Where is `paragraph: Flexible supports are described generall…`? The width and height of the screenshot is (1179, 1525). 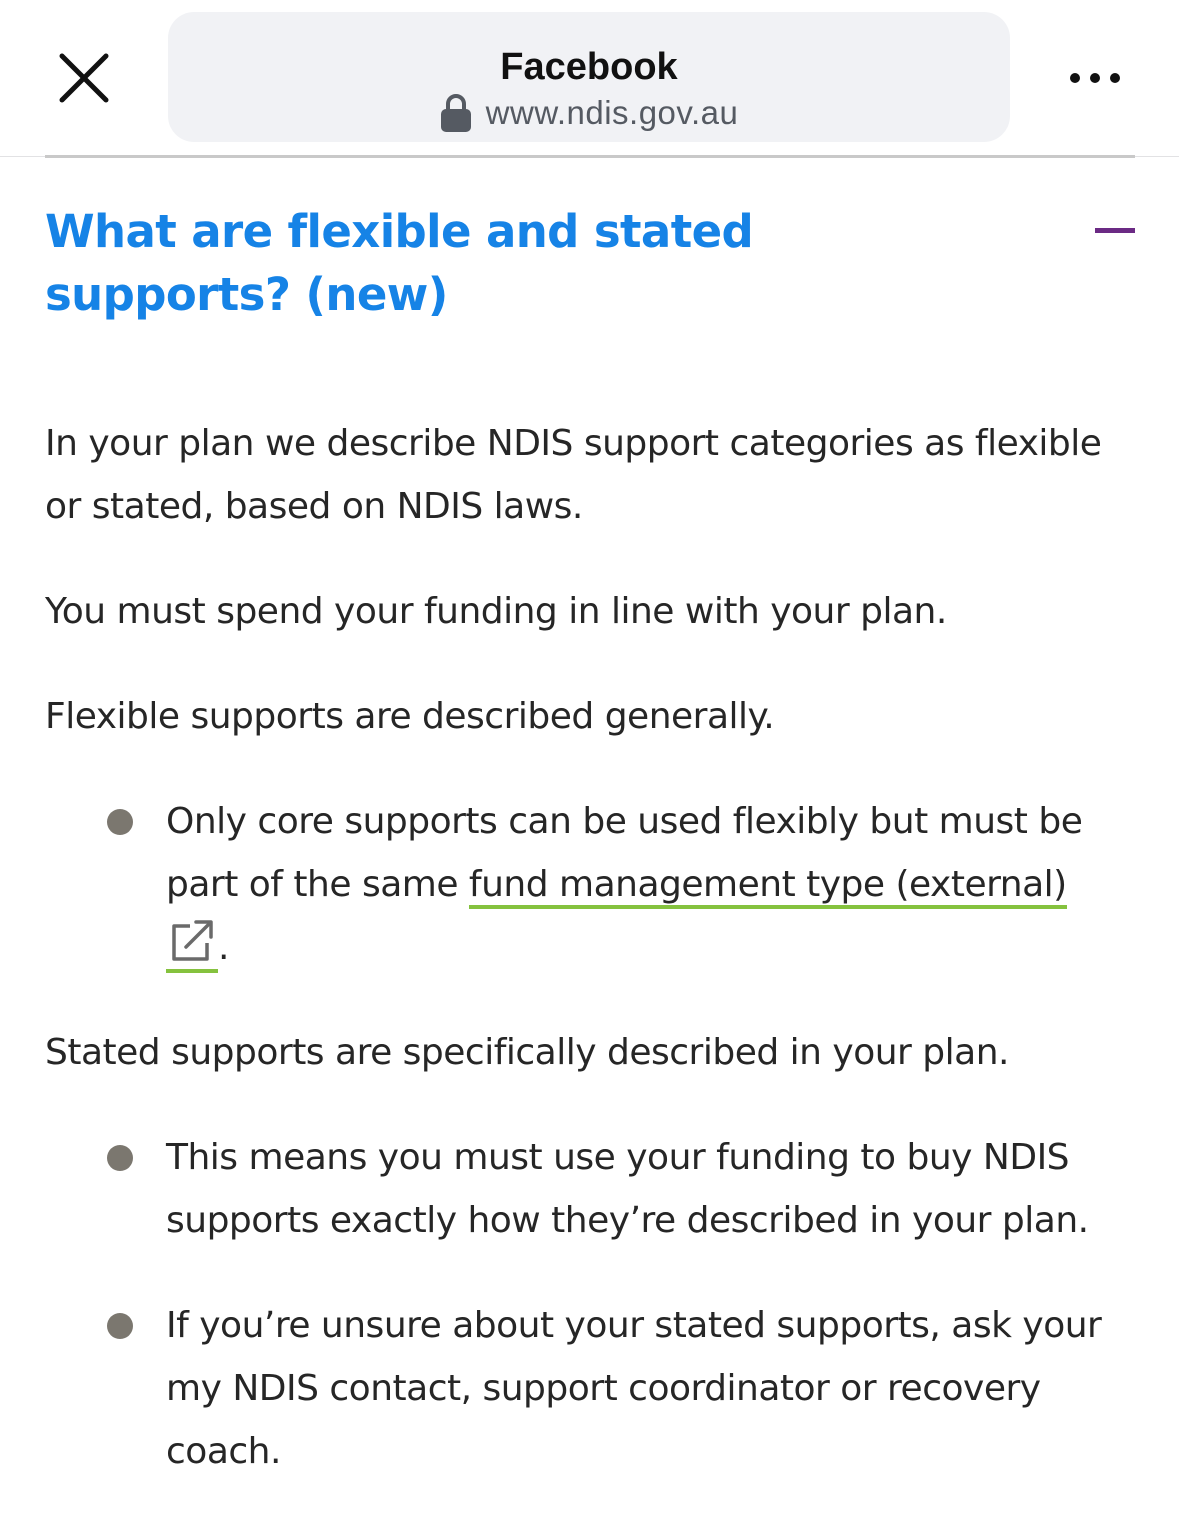
paragraph: Flexible supports are described generall… is located at coordinates (410, 716).